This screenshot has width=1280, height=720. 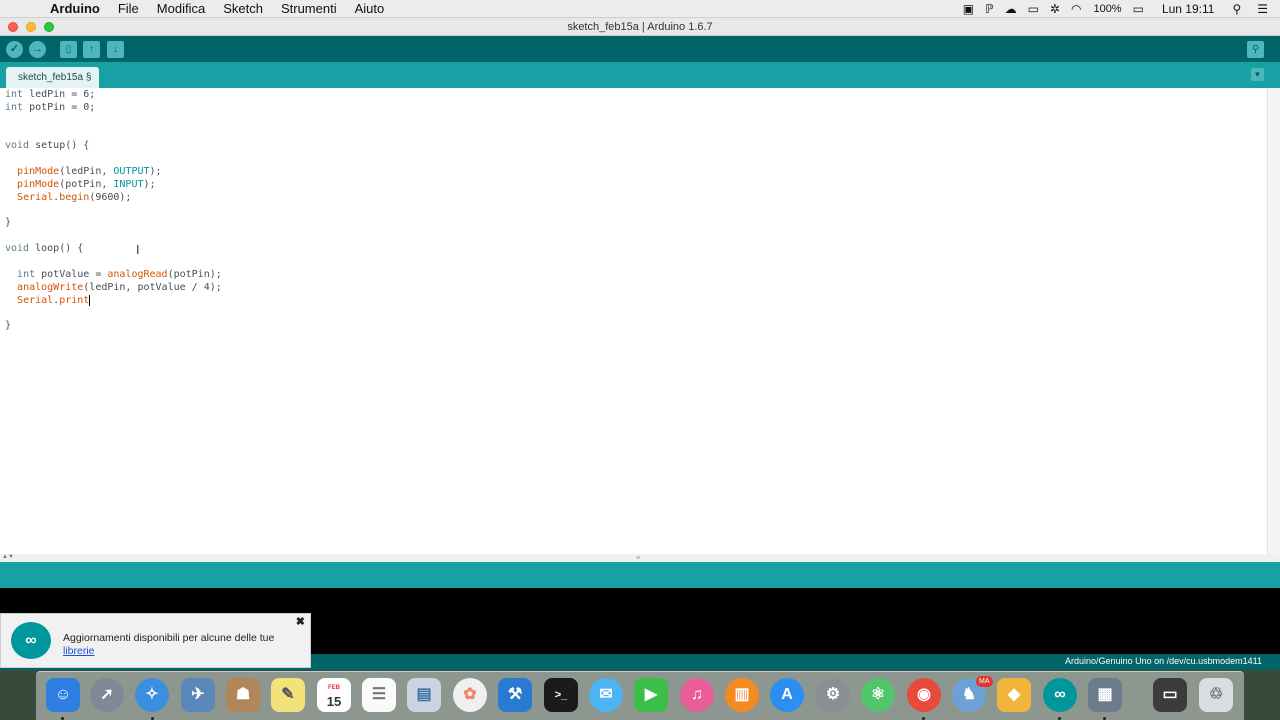 I want to click on pushbullet-icon: ℙ, so click(x=989, y=9).